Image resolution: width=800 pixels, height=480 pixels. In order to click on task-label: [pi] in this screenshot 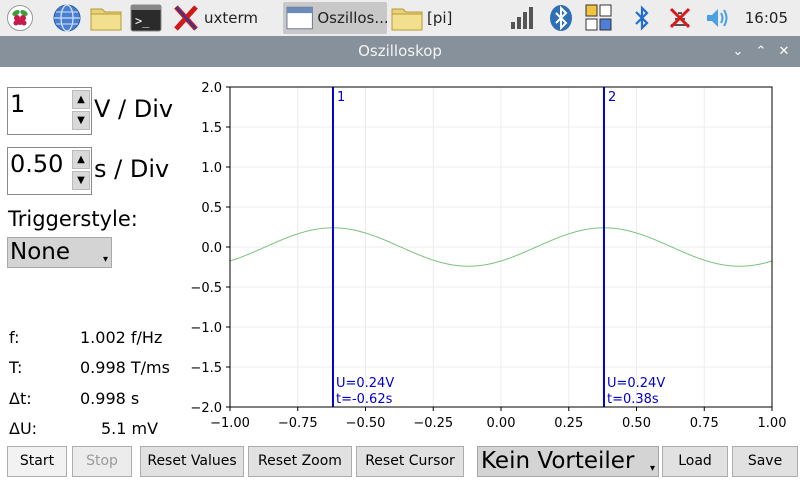, I will do `click(440, 18)`.